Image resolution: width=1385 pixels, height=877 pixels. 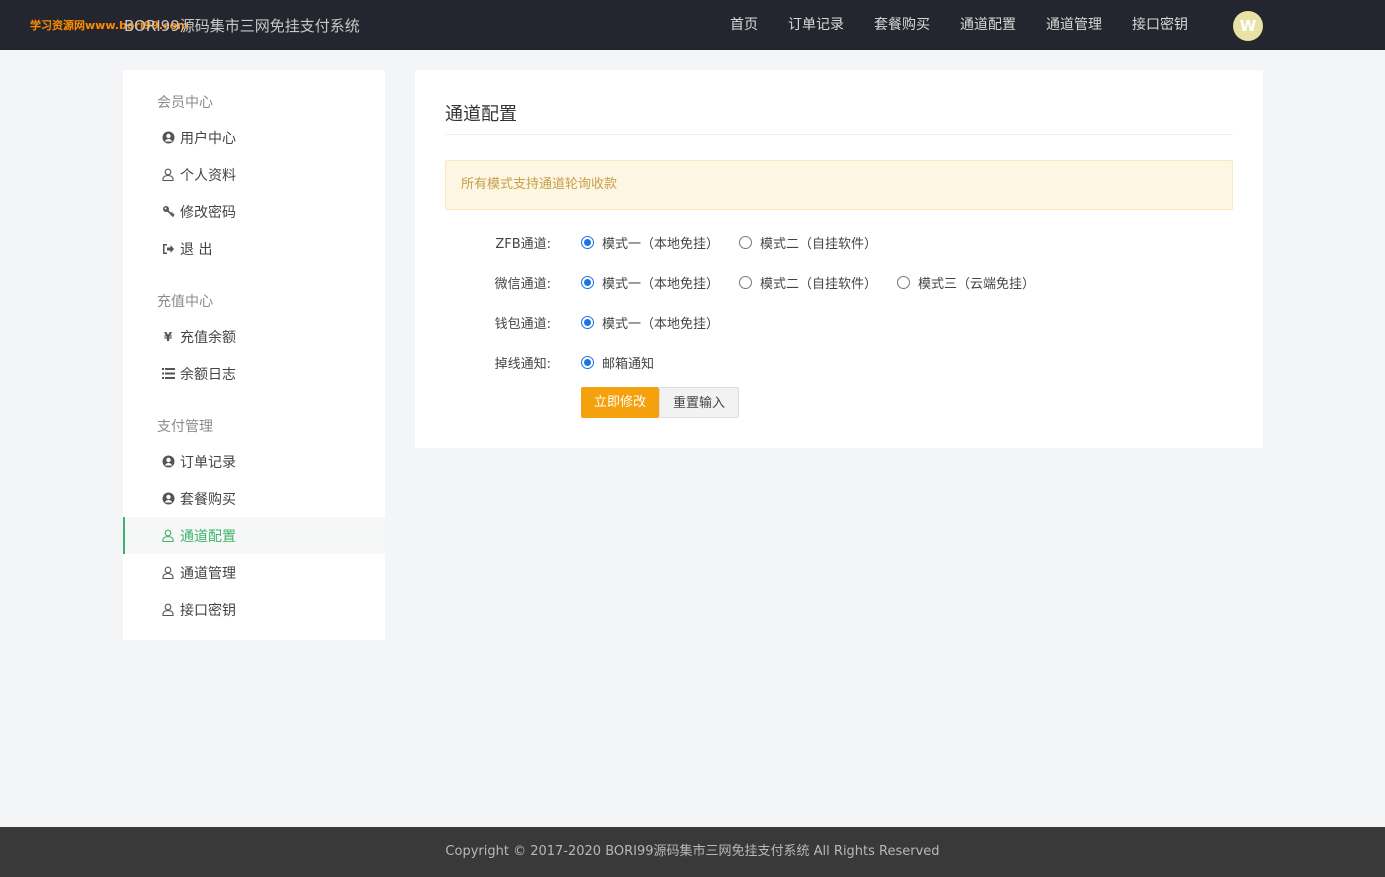 I want to click on radio-group-notify: 邮箱通知, so click(x=627, y=362).